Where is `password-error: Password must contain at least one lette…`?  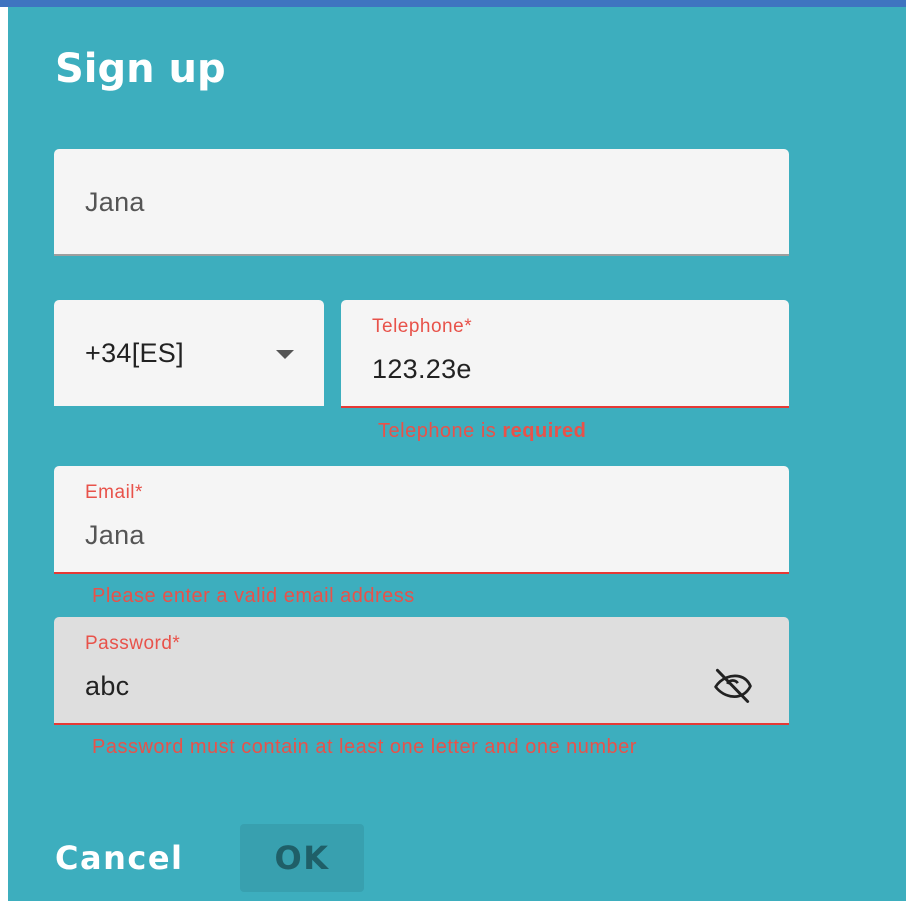
password-error: Password must contain at least one lette… is located at coordinates (364, 747).